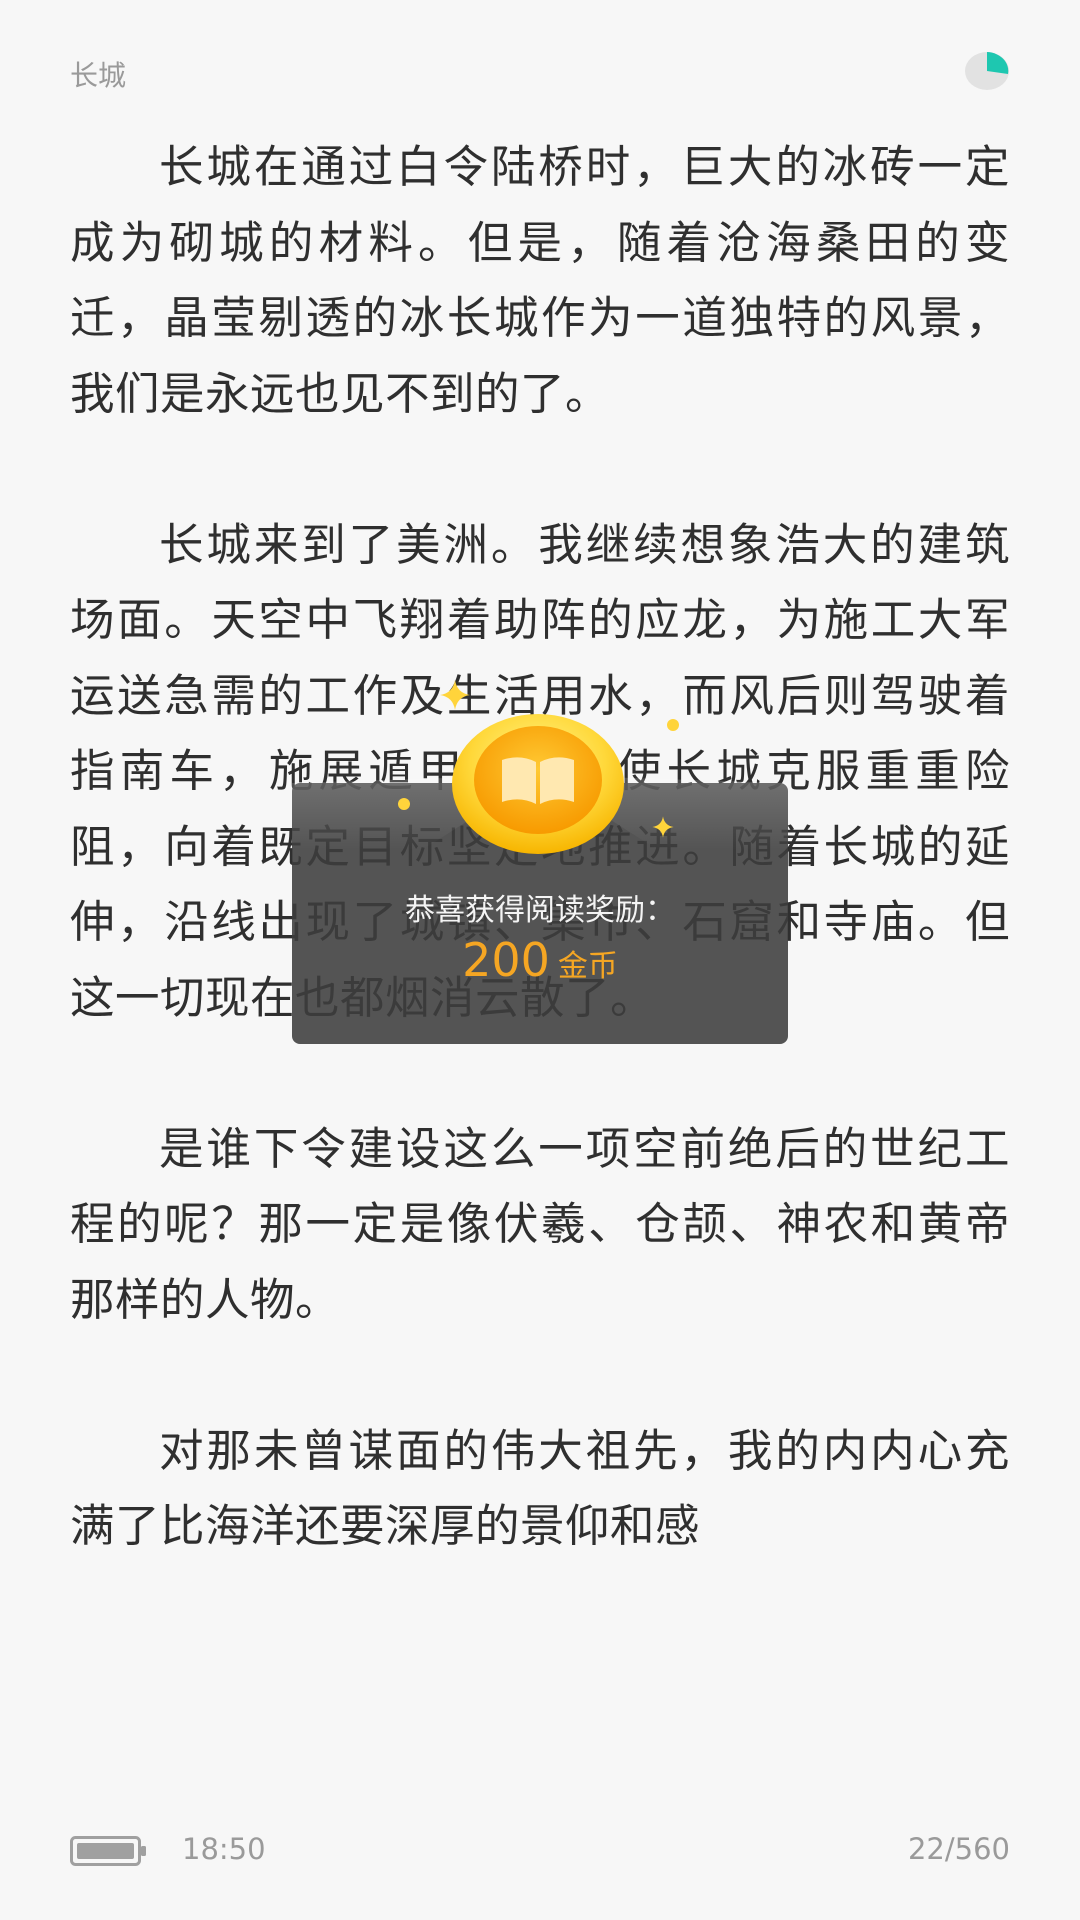 This screenshot has height=1920, width=1080. I want to click on reward-amount-row: 200 金币, so click(540, 960).